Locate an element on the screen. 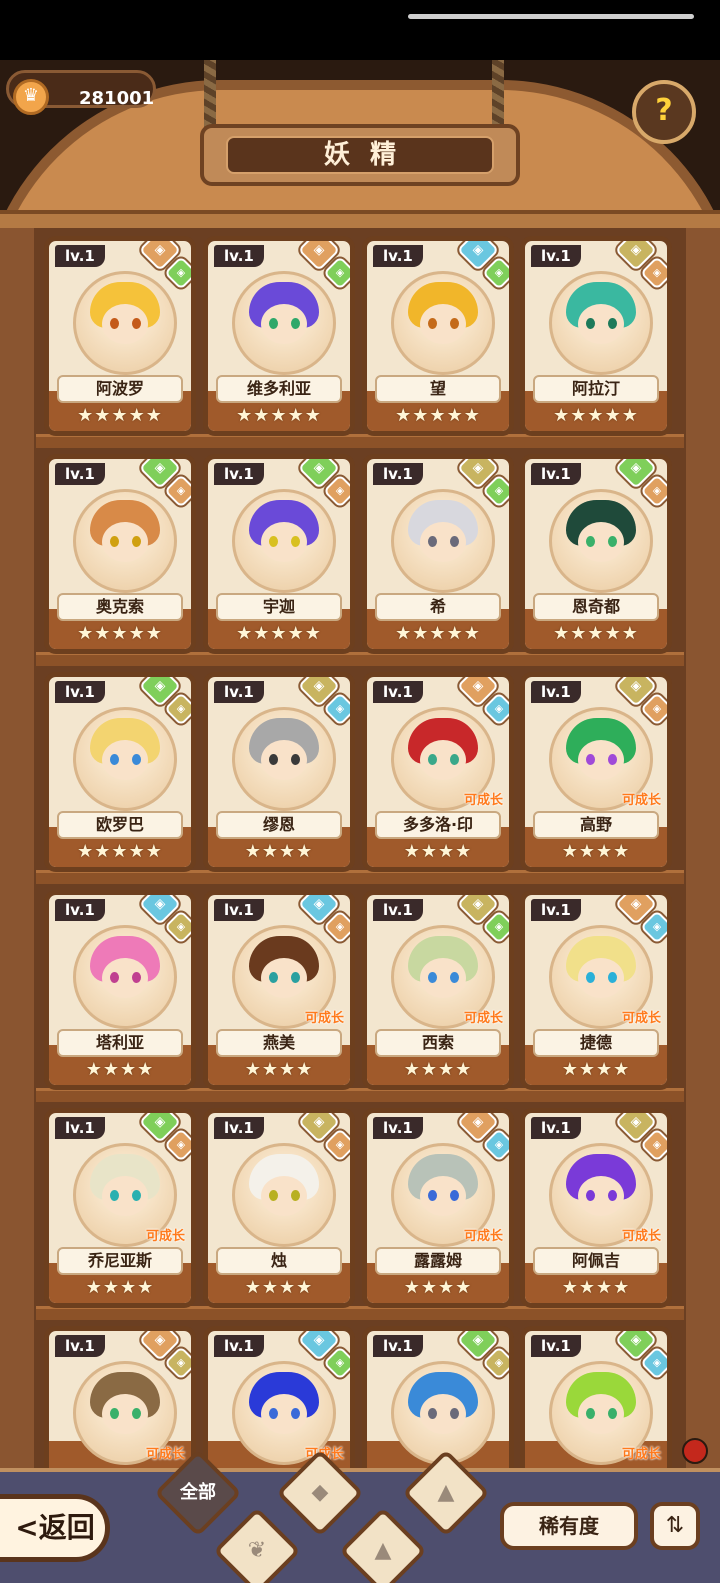 The height and width of the screenshot is (1583, 720). question-mark-leaf-icon: ? is located at coordinates (664, 110).